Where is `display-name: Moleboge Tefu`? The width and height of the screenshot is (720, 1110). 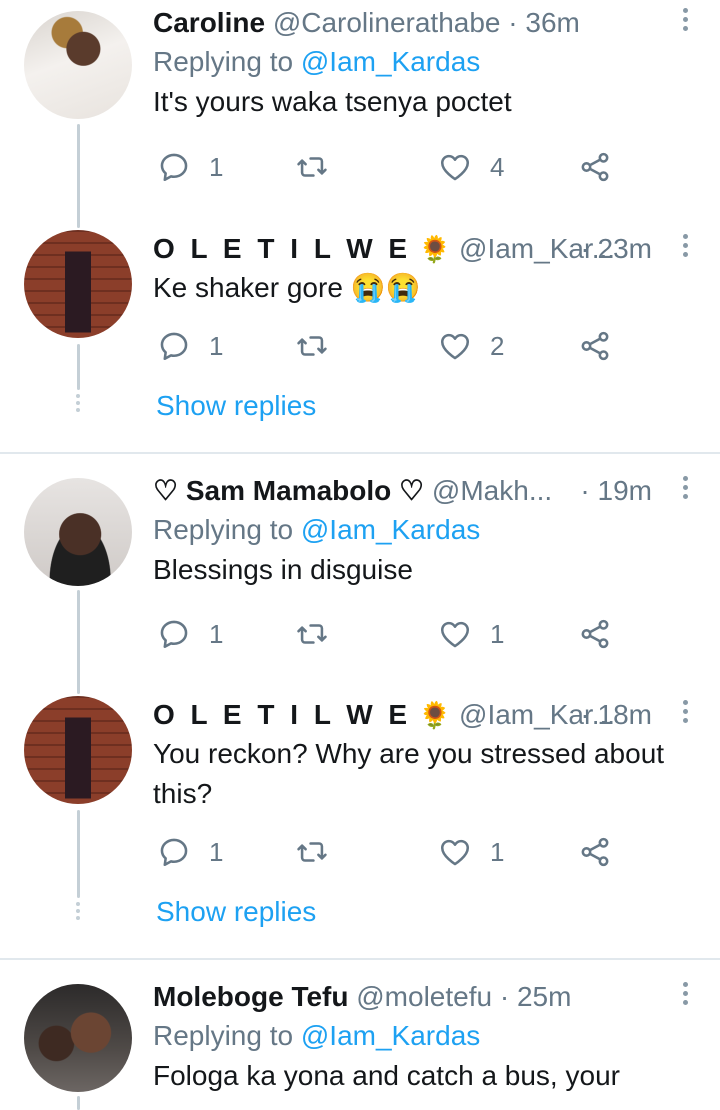 display-name: Moleboge Tefu is located at coordinates (250, 996).